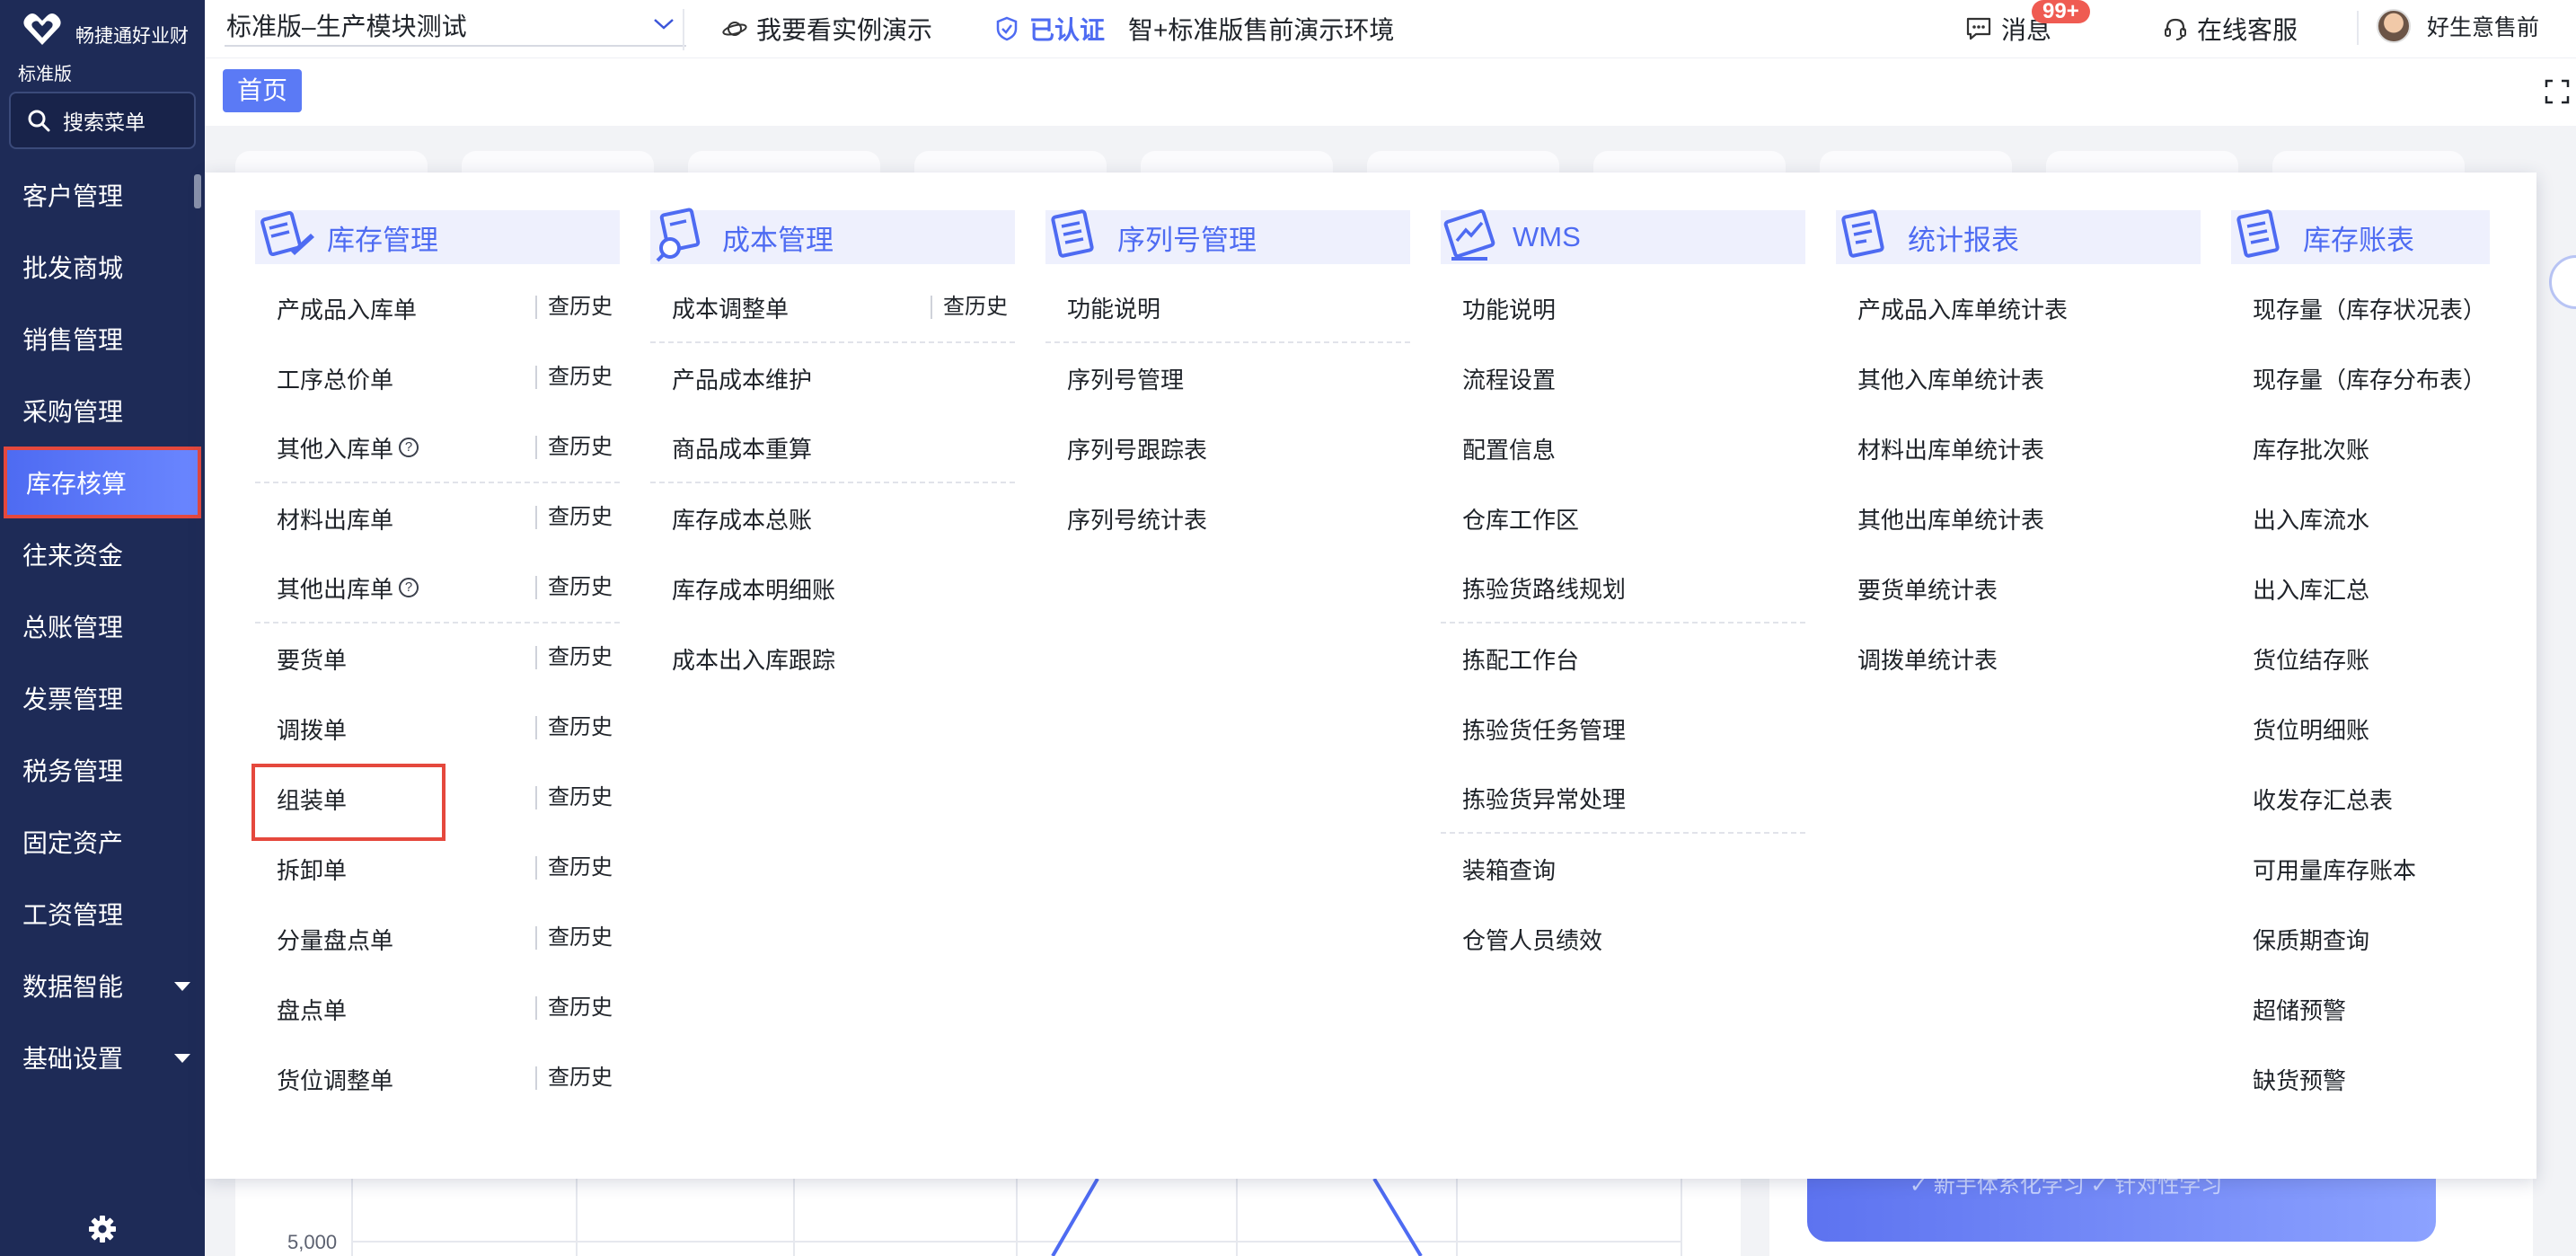 Image resolution: width=2576 pixels, height=1256 pixels. Describe the element at coordinates (437, 1009) in the screenshot. I see `menu-item-stocktake: 盘点单 查历史` at that location.